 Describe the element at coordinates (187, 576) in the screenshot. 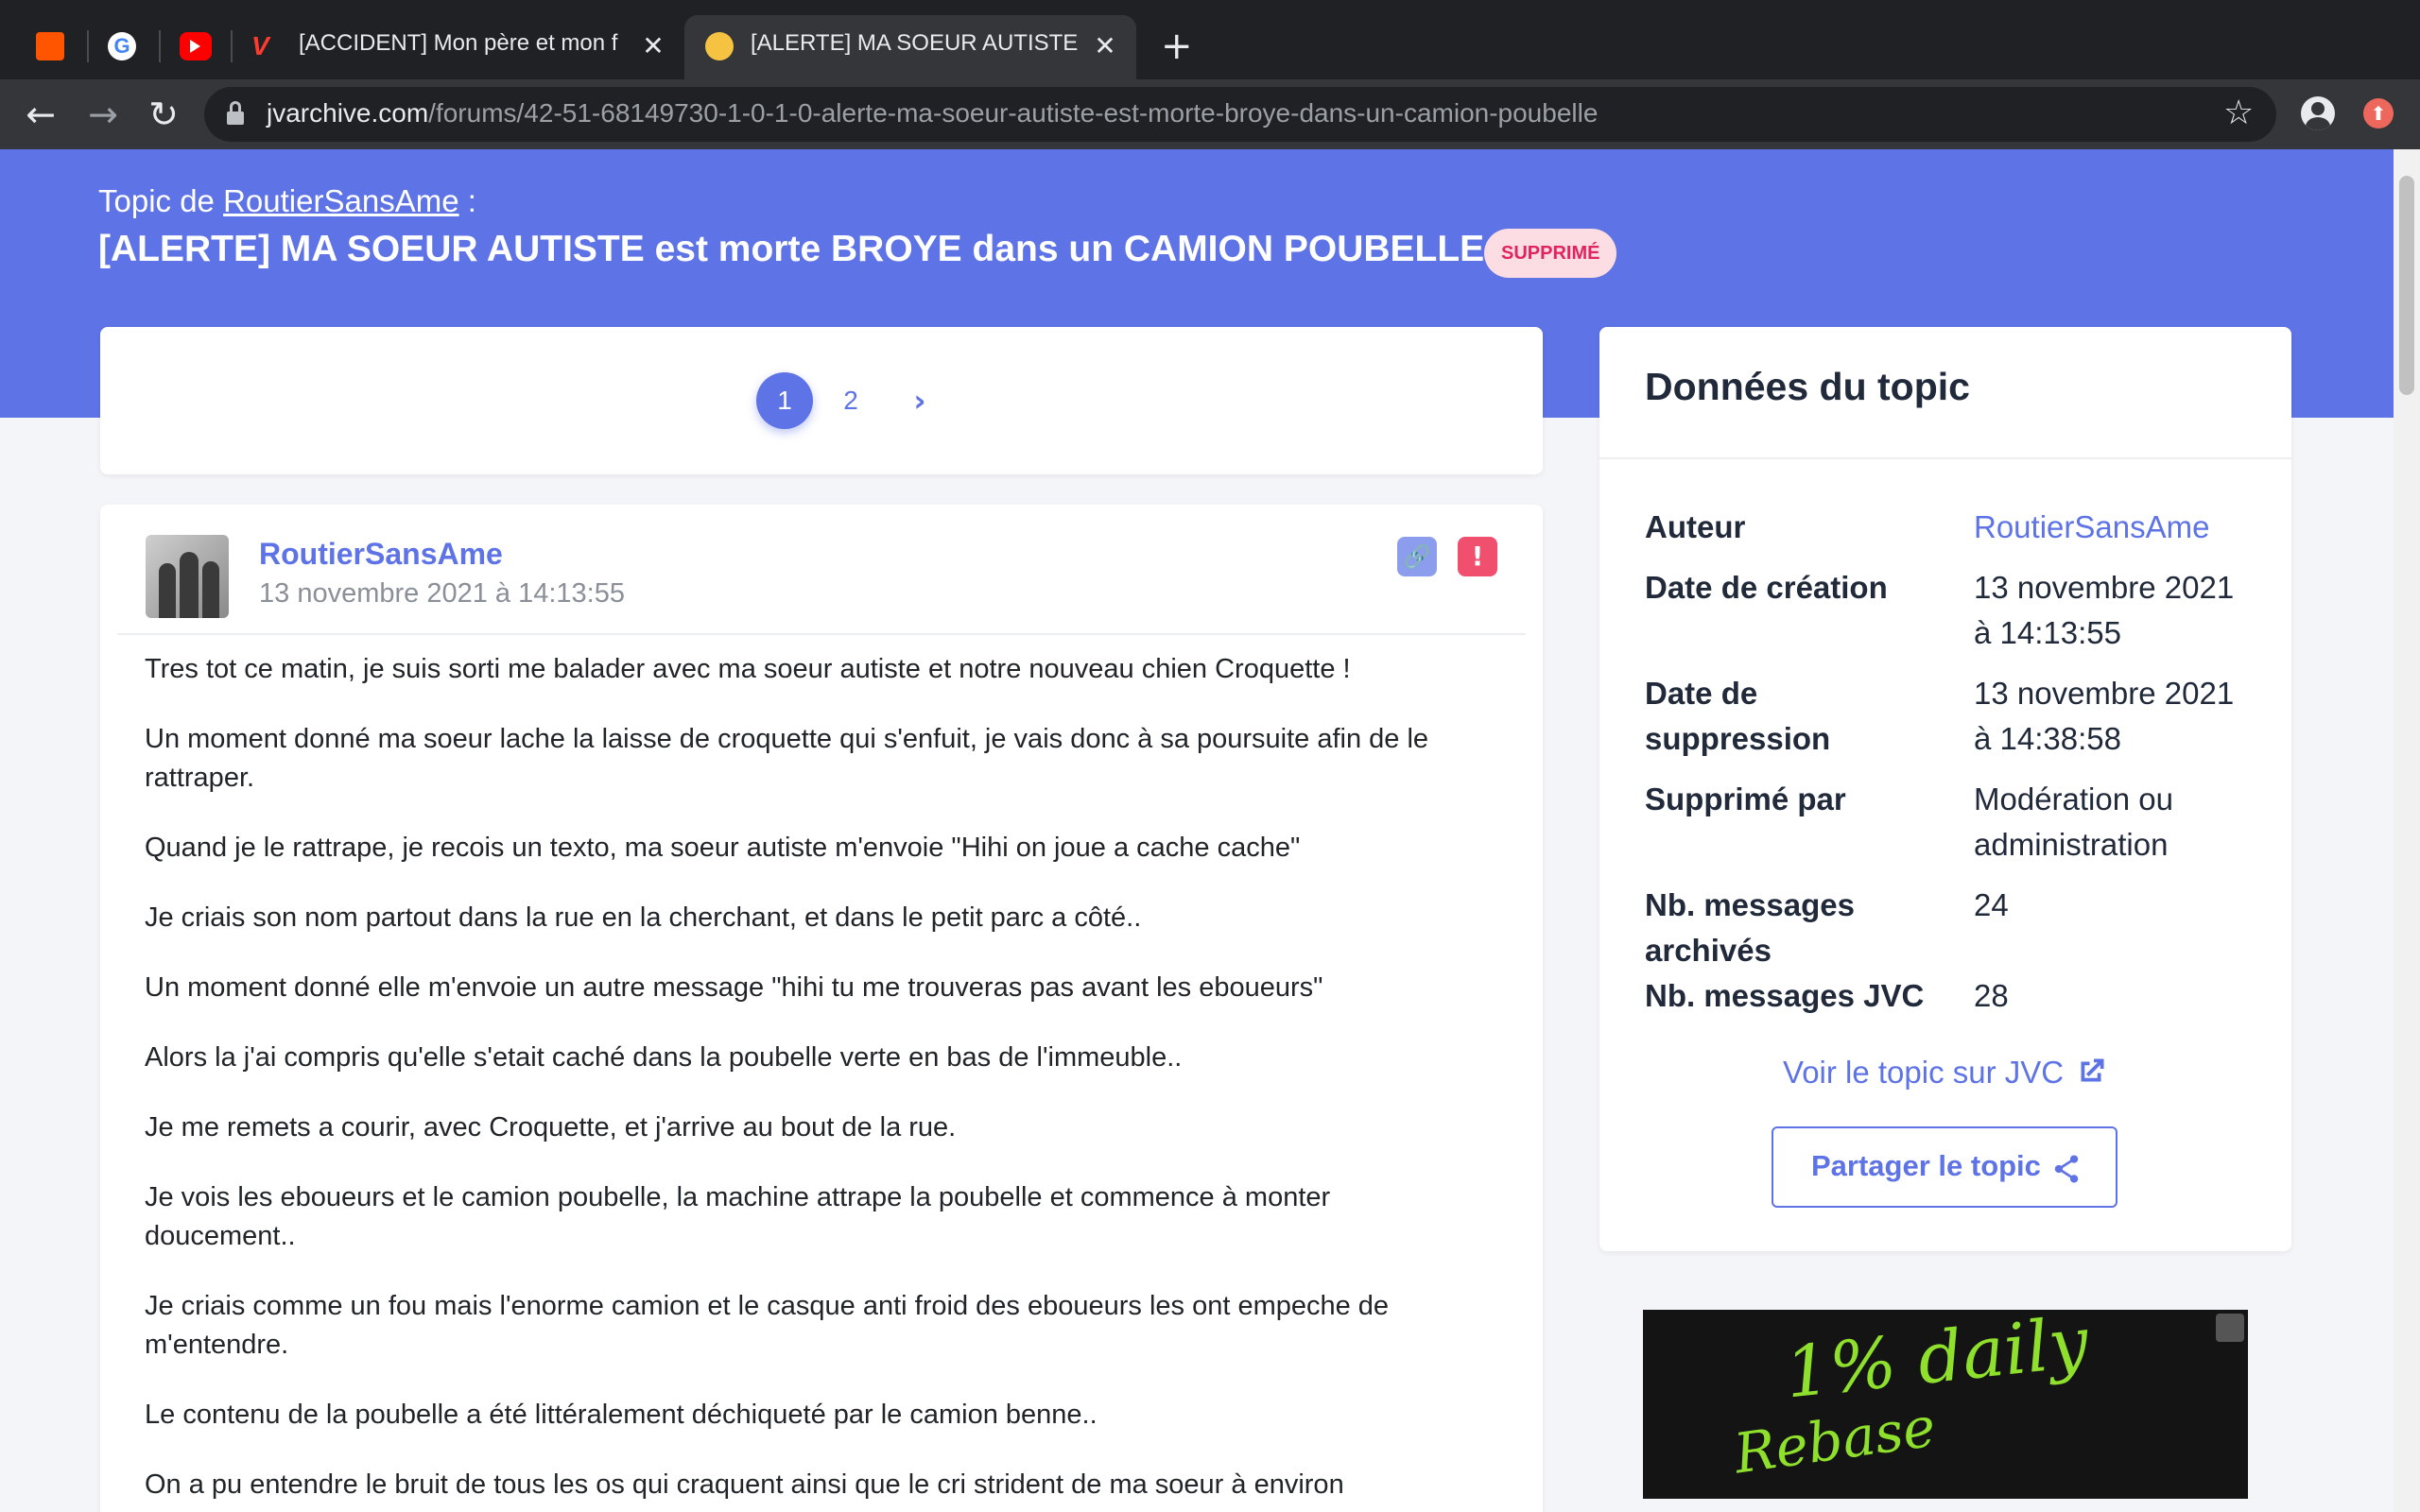

I see `avatar` at that location.